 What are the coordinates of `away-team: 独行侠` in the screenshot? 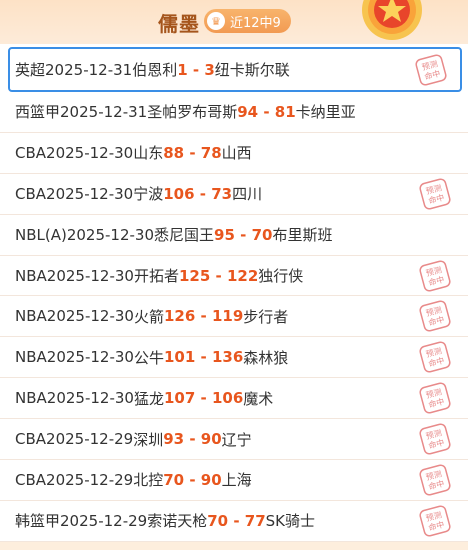 It's located at (281, 276).